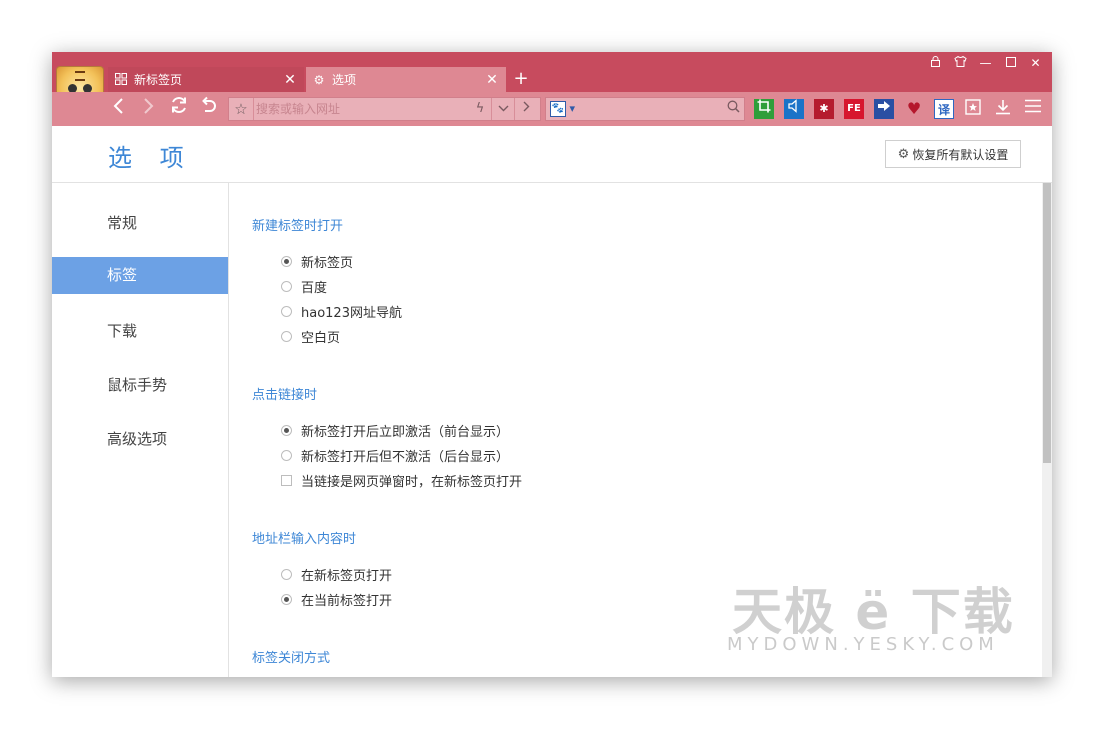 Image resolution: width=1104 pixels, height=729 pixels. I want to click on baidu-paw-icon: 🐾 ▾, so click(564, 109).